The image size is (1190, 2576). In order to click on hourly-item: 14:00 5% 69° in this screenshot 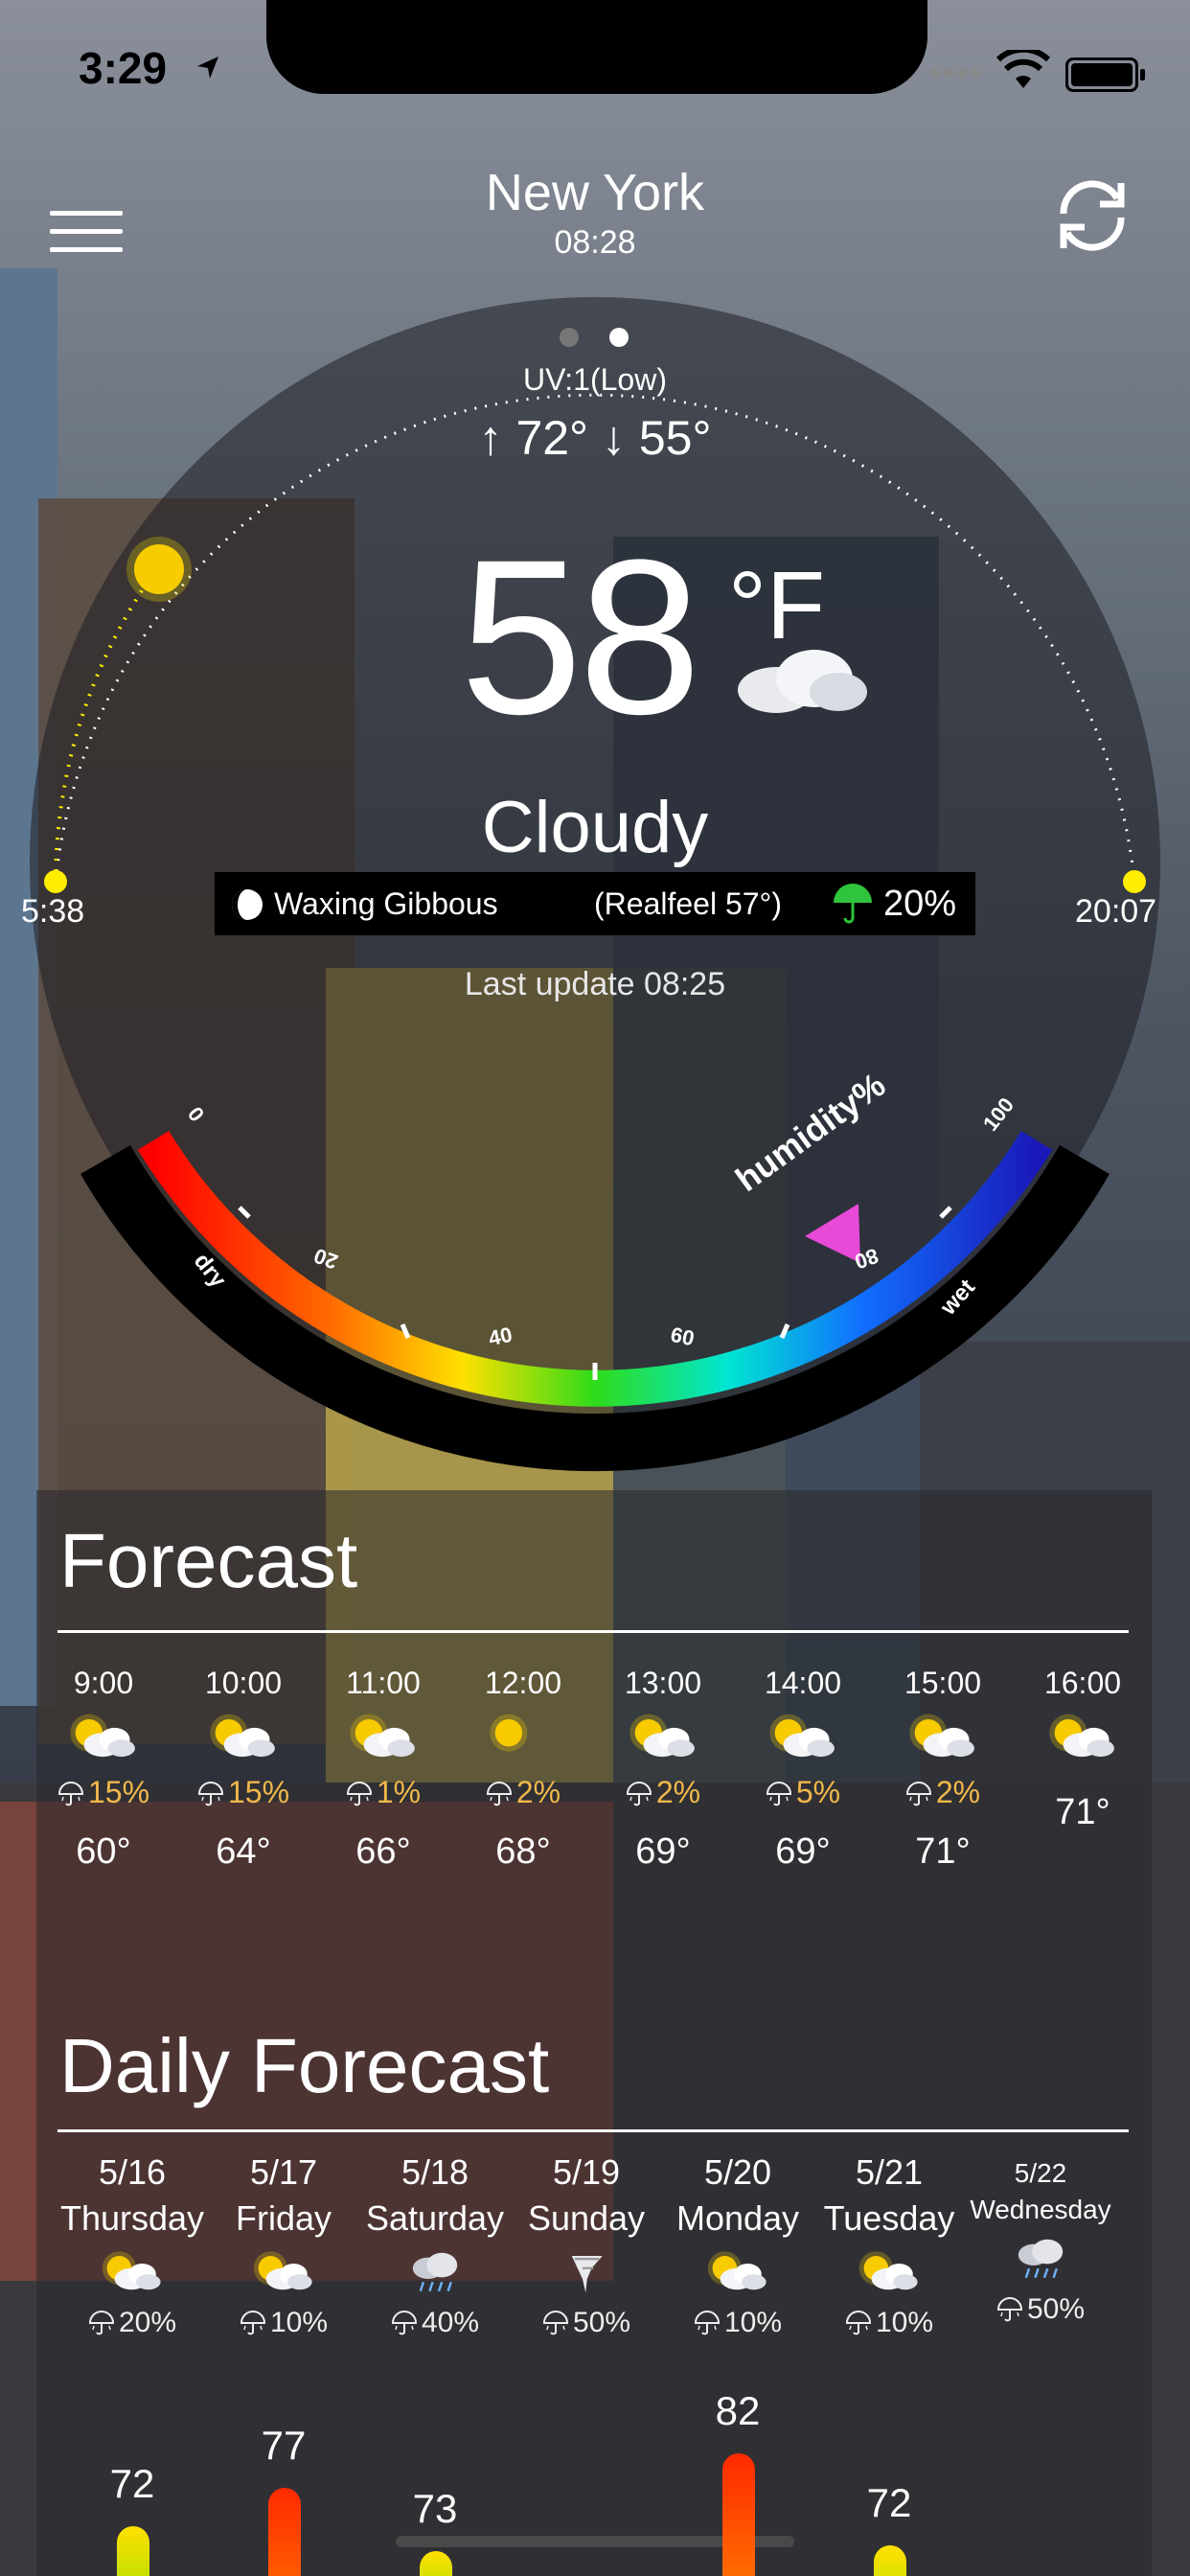, I will do `click(803, 1769)`.